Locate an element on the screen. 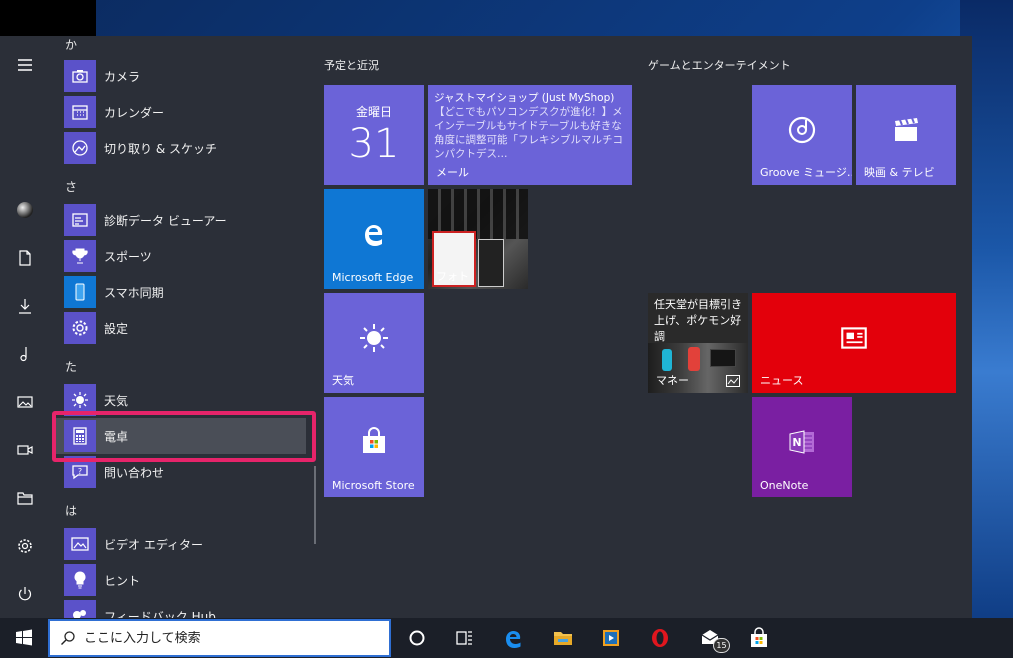  task-view-icon is located at coordinates (464, 638).